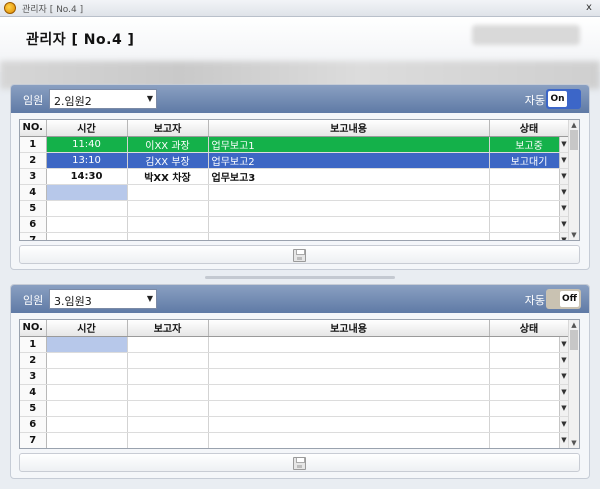 The width and height of the screenshot is (600, 489). I want to click on time-cell: 14:30, so click(87, 176).